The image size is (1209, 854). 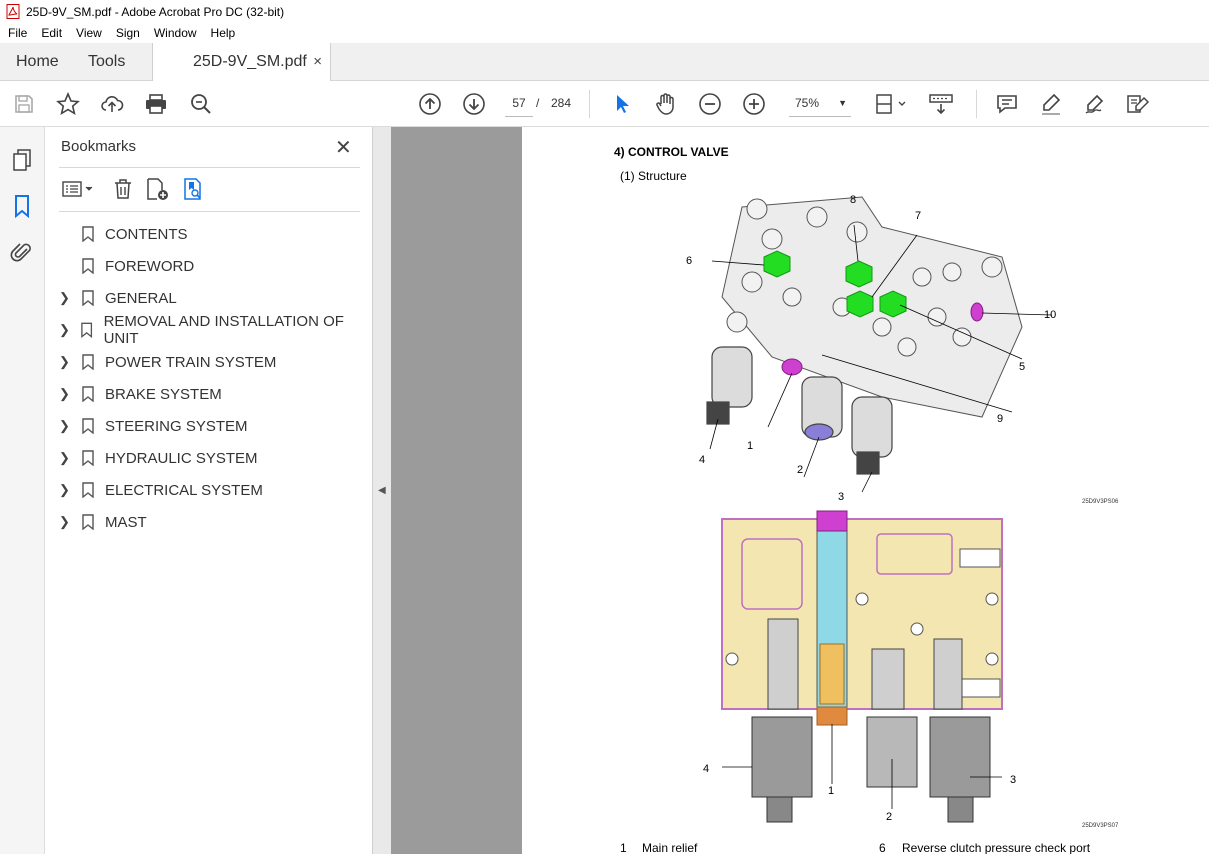 I want to click on page-layout-icon, so click(x=891, y=104).